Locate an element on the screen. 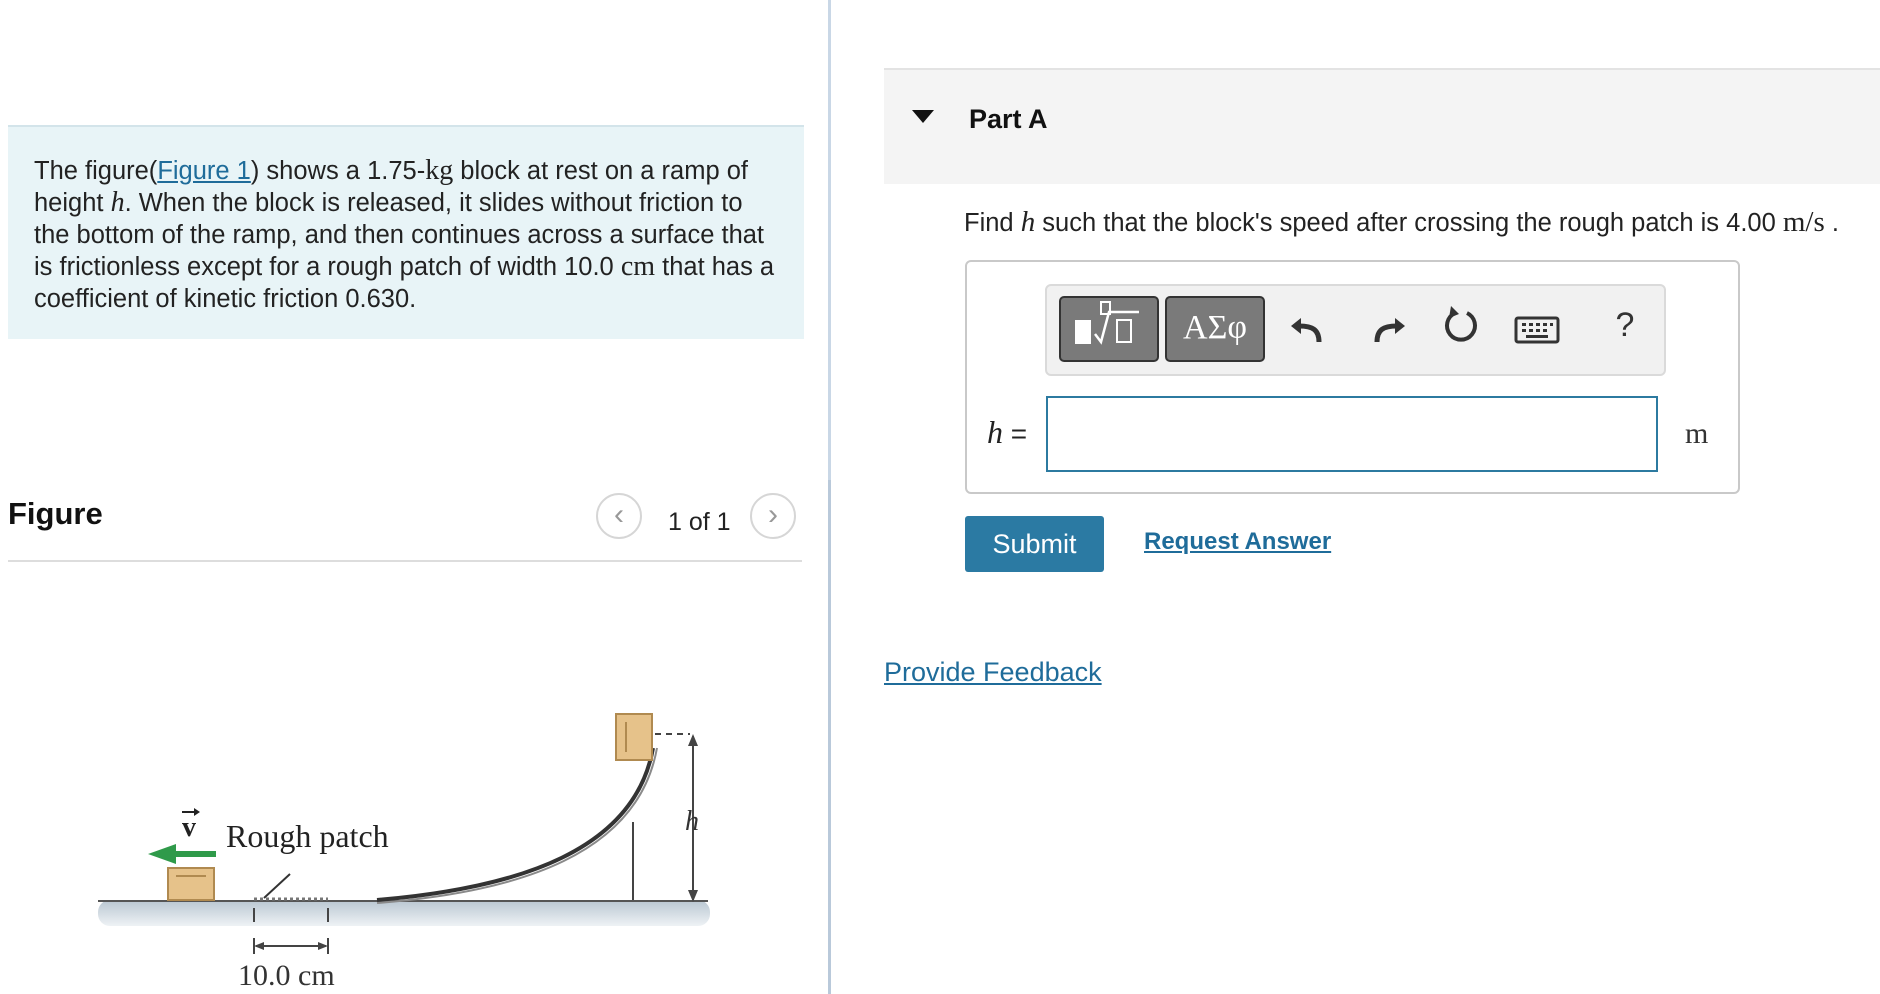  speed-unit: m/s is located at coordinates (1803, 222).